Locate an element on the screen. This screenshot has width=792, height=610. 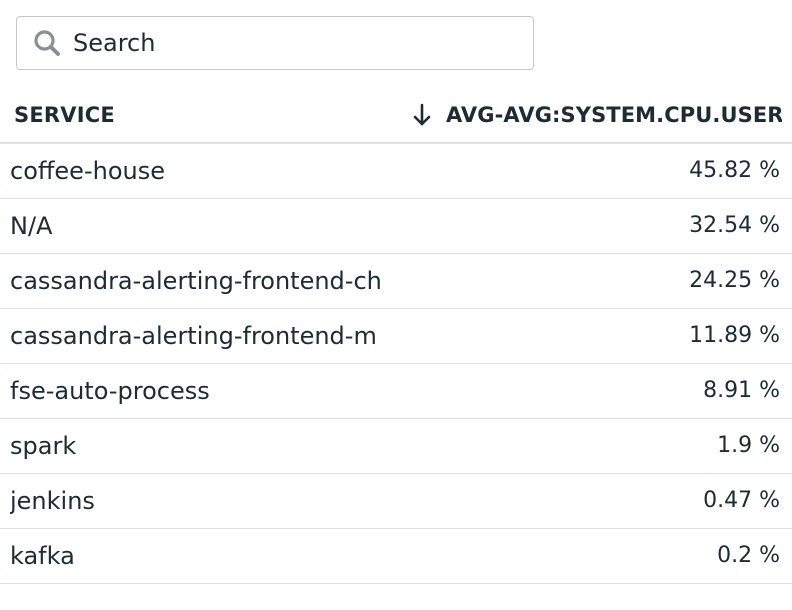
search-box is located at coordinates (275, 43).